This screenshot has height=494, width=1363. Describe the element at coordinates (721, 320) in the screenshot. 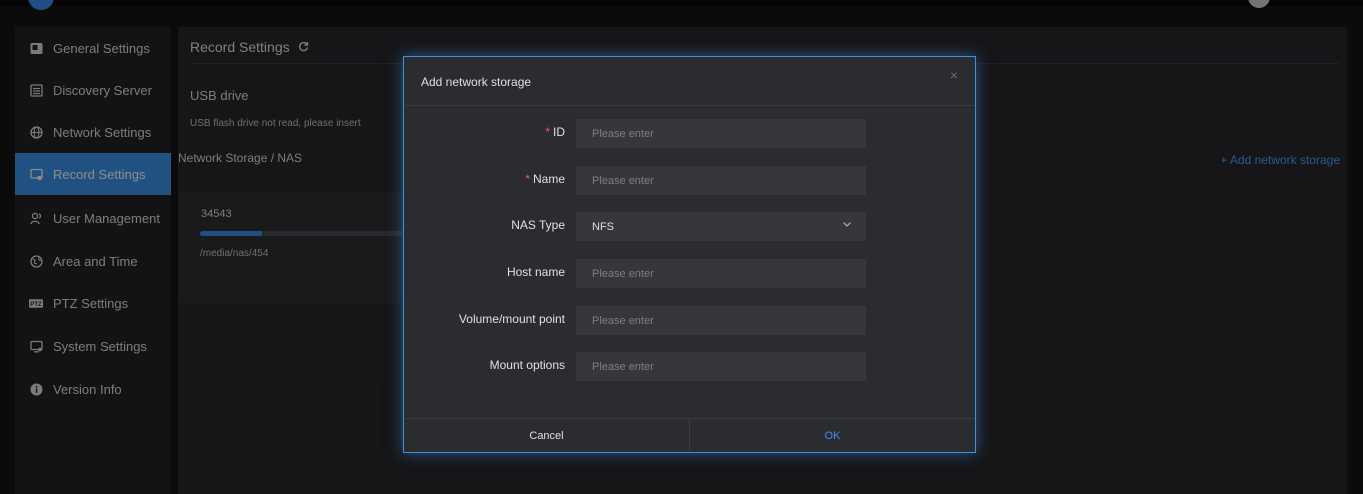

I see `volume-mount-point-input` at that location.